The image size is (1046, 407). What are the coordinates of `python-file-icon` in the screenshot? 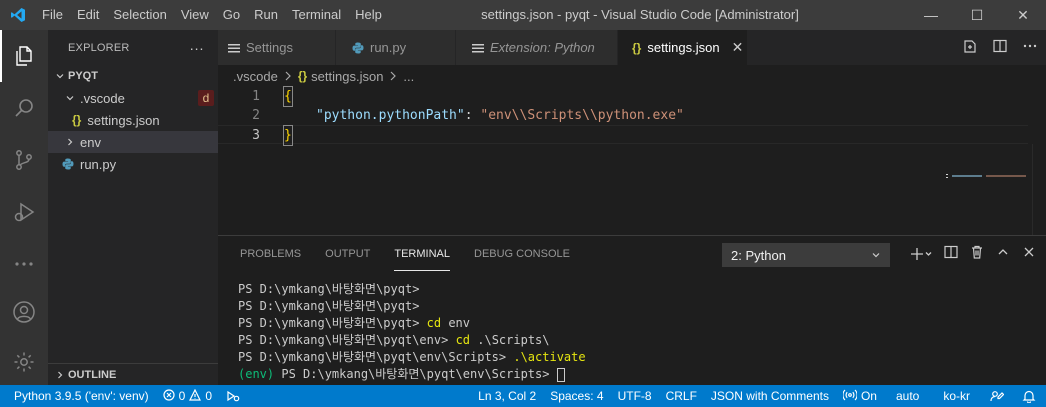 It's located at (68, 164).